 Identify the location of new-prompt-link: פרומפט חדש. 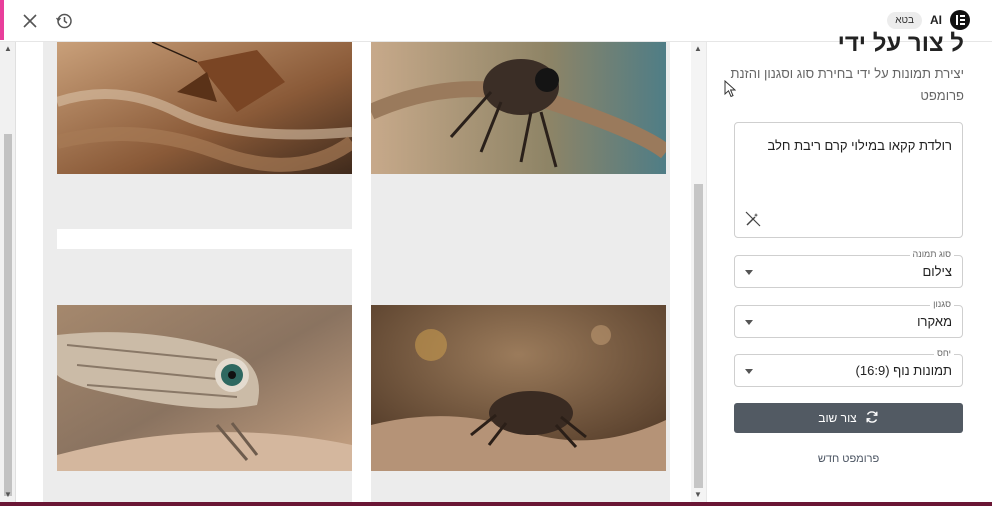
(848, 459).